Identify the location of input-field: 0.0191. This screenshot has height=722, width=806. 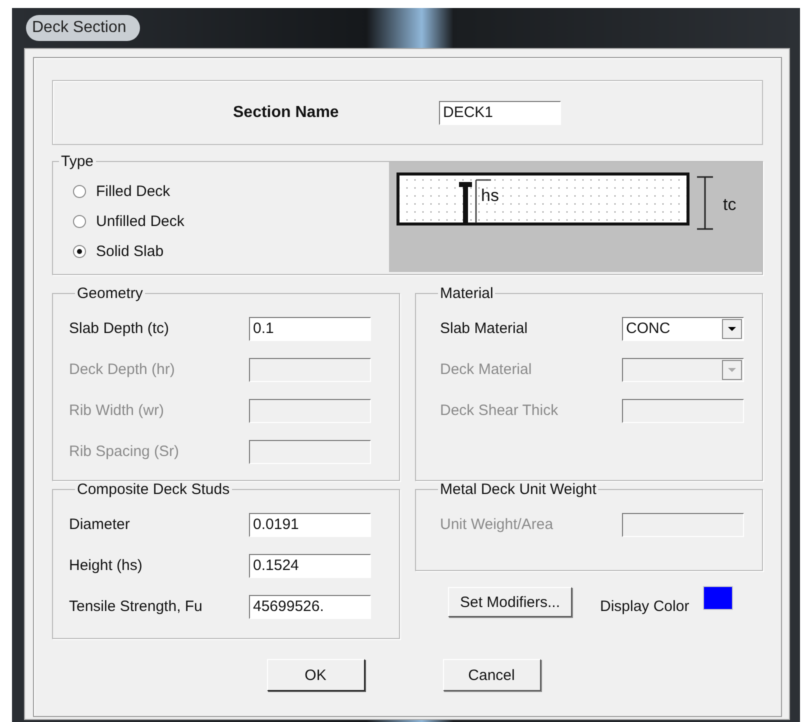
(310, 524).